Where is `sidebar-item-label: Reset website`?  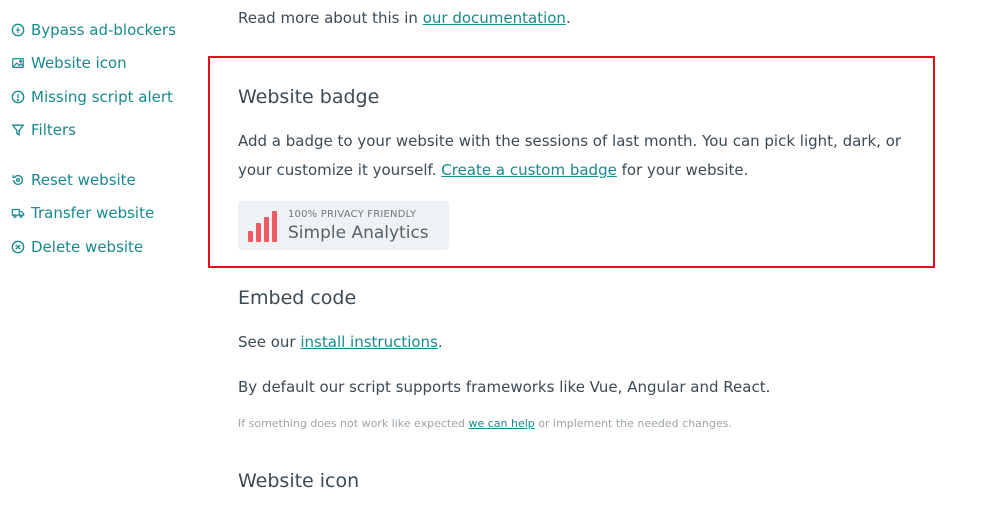 sidebar-item-label: Reset website is located at coordinates (83, 179).